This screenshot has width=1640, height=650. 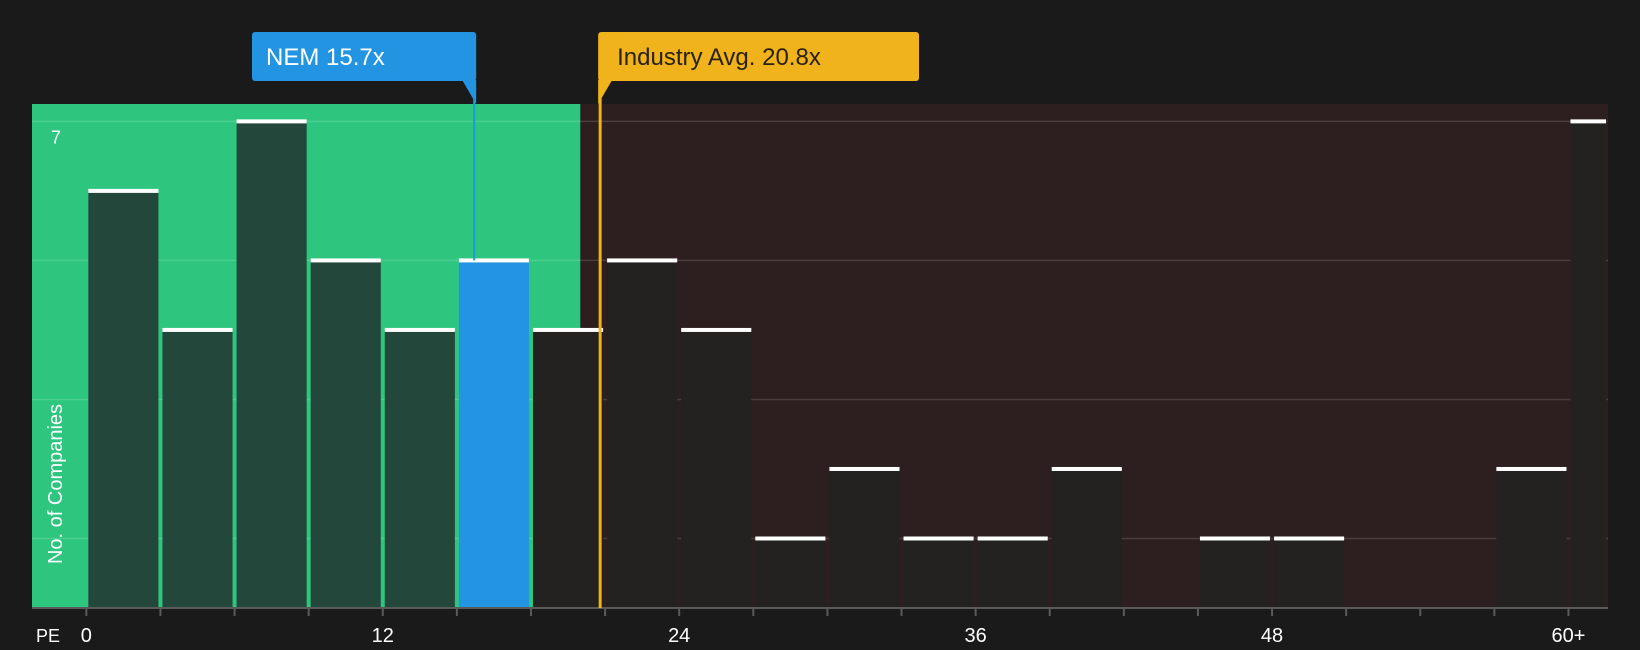 What do you see at coordinates (1272, 636) in the screenshot?
I see `x-tick-label: 48` at bounding box center [1272, 636].